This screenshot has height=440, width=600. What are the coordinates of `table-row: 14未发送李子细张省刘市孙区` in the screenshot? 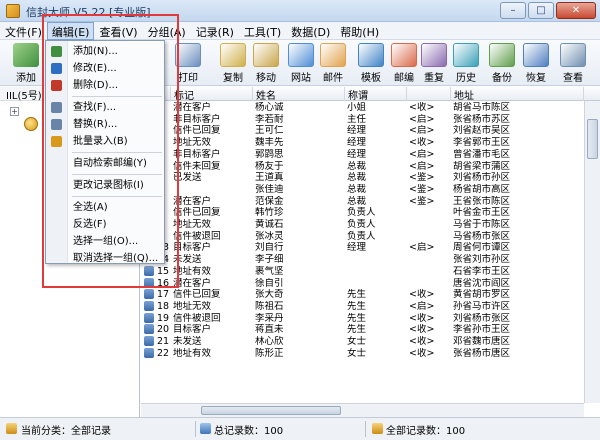 It's located at (359, 260).